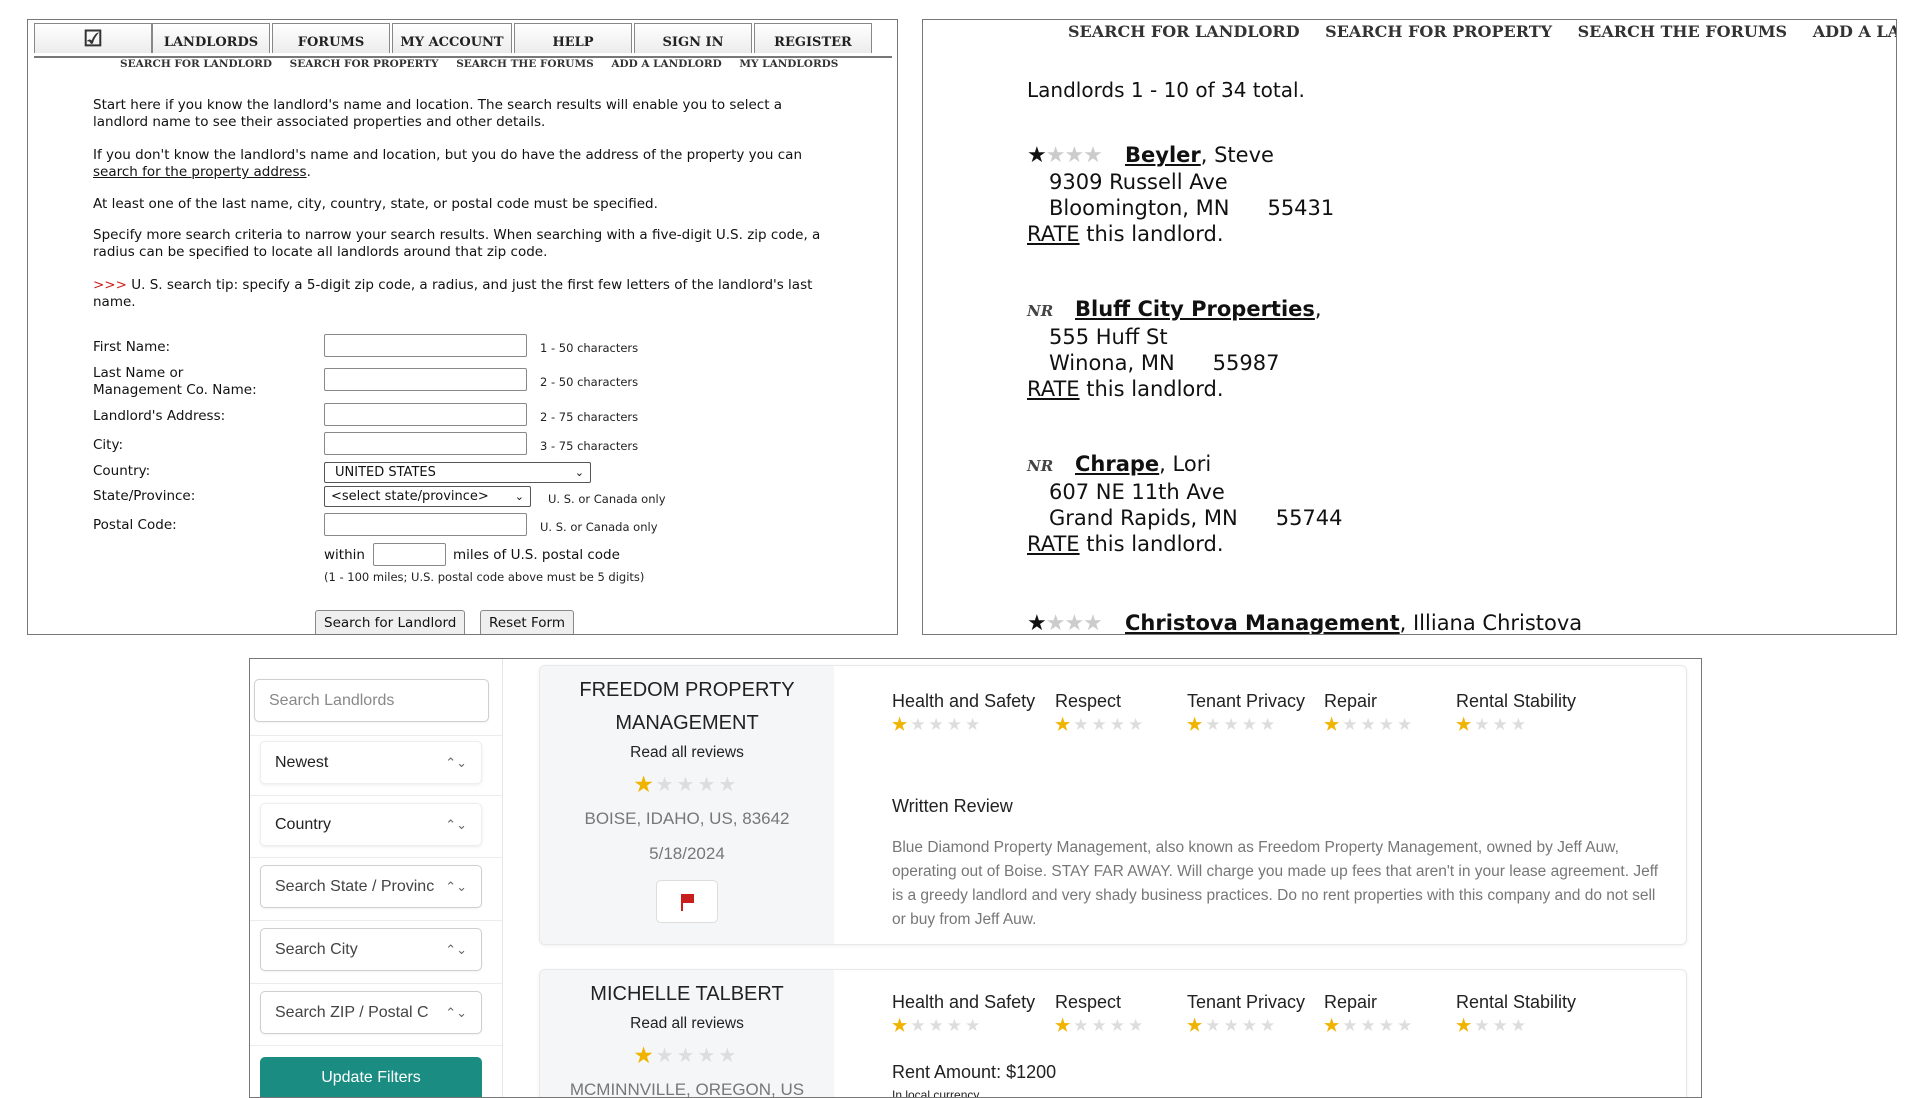 This screenshot has height=1098, width=1920. I want to click on subnav-add-landlord: ADD A LANDLORD, so click(666, 64).